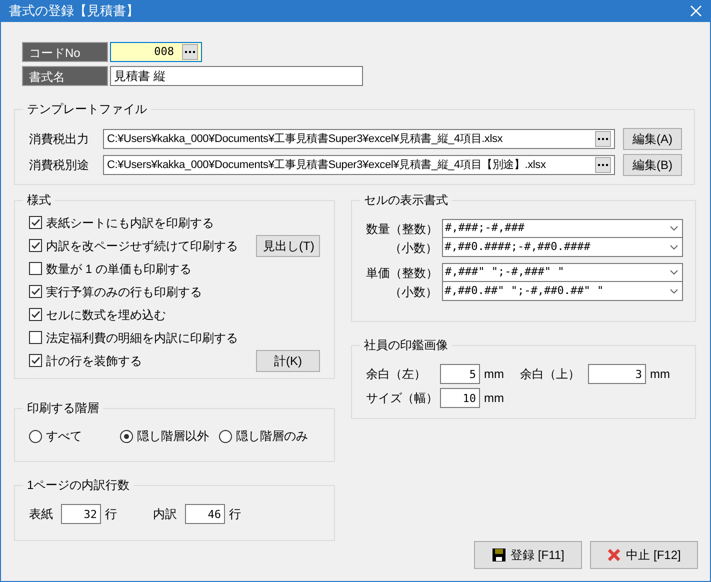 The image size is (711, 582). What do you see at coordinates (133, 245) in the screenshot?
I see `checkbox-option: 内訳を改ページせず続けて印刷する` at bounding box center [133, 245].